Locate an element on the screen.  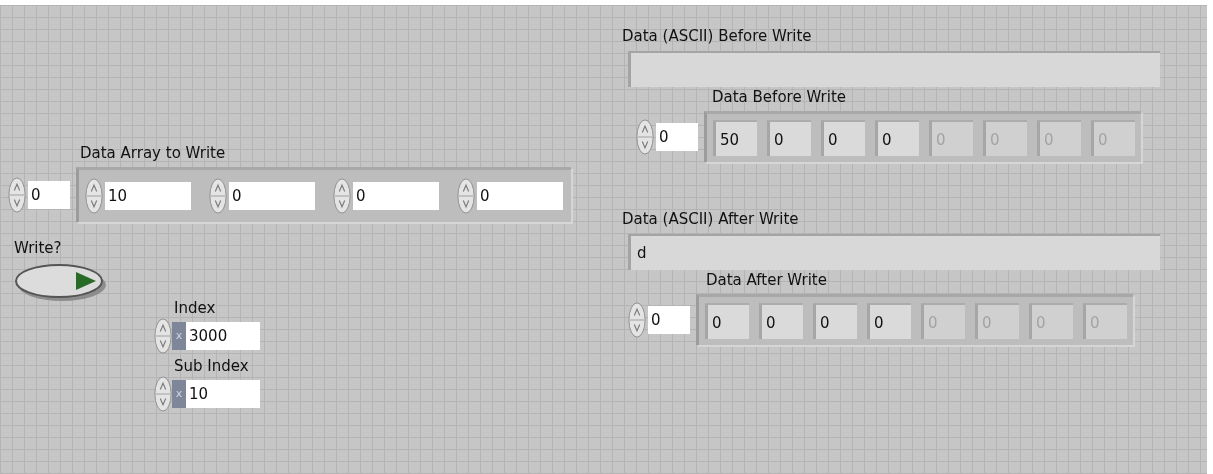
numeric-label: Index is located at coordinates (195, 308).